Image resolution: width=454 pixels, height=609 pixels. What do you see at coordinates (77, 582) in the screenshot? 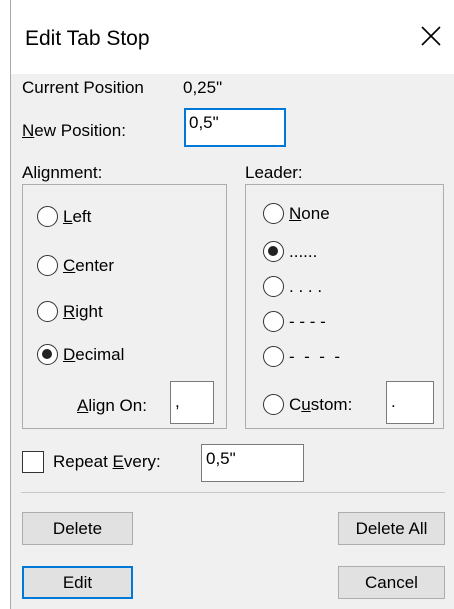
I see `edit-button: Edit` at bounding box center [77, 582].